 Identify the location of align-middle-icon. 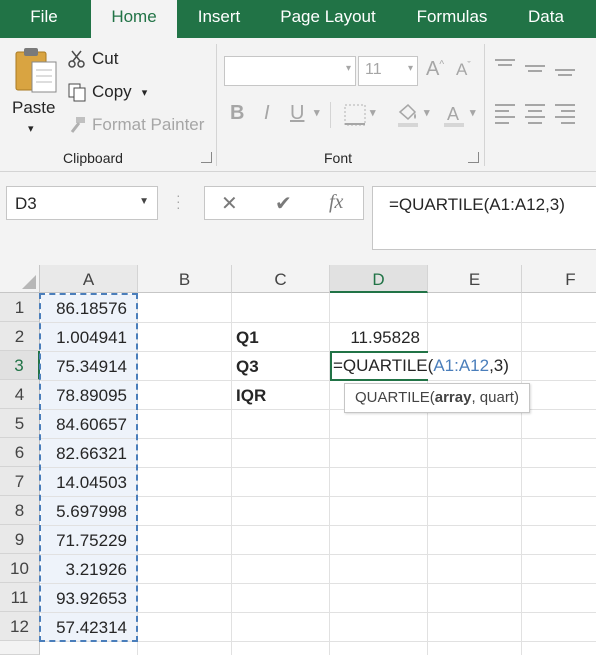
(535, 71).